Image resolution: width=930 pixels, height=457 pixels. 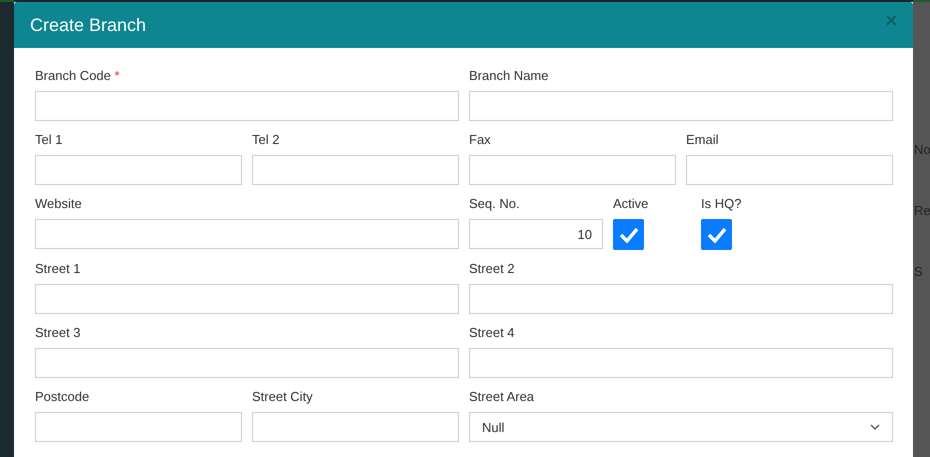 What do you see at coordinates (495, 204) in the screenshot?
I see `field-label: Seq. No.` at bounding box center [495, 204].